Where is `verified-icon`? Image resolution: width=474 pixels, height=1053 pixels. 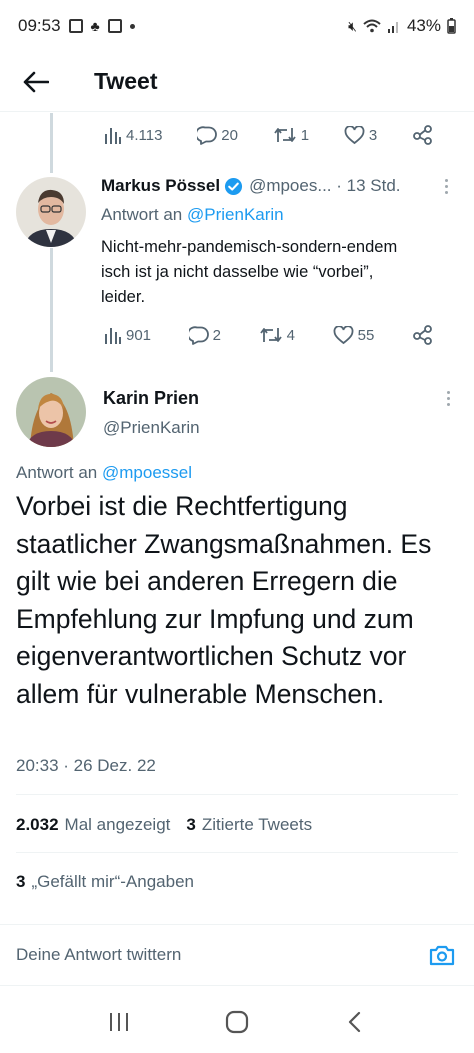
verified-icon is located at coordinates (234, 186).